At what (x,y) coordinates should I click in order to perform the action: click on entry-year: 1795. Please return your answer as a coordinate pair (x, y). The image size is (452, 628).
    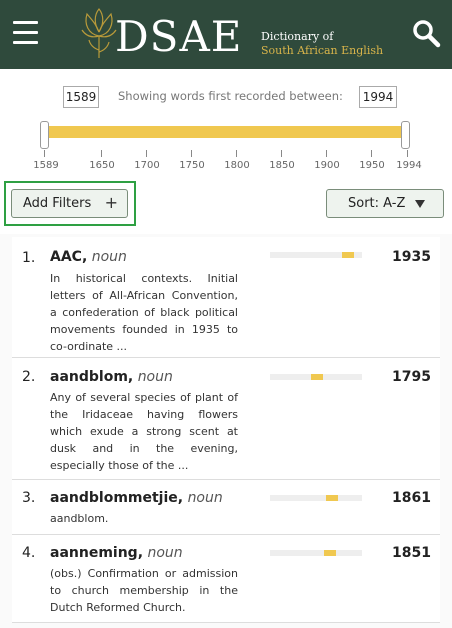
    Looking at the image, I should click on (411, 377).